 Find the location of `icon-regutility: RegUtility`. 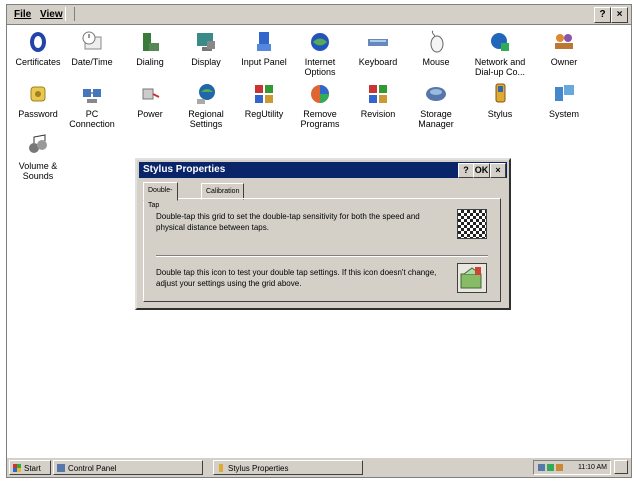

icon-regutility: RegUtility is located at coordinates (264, 100).